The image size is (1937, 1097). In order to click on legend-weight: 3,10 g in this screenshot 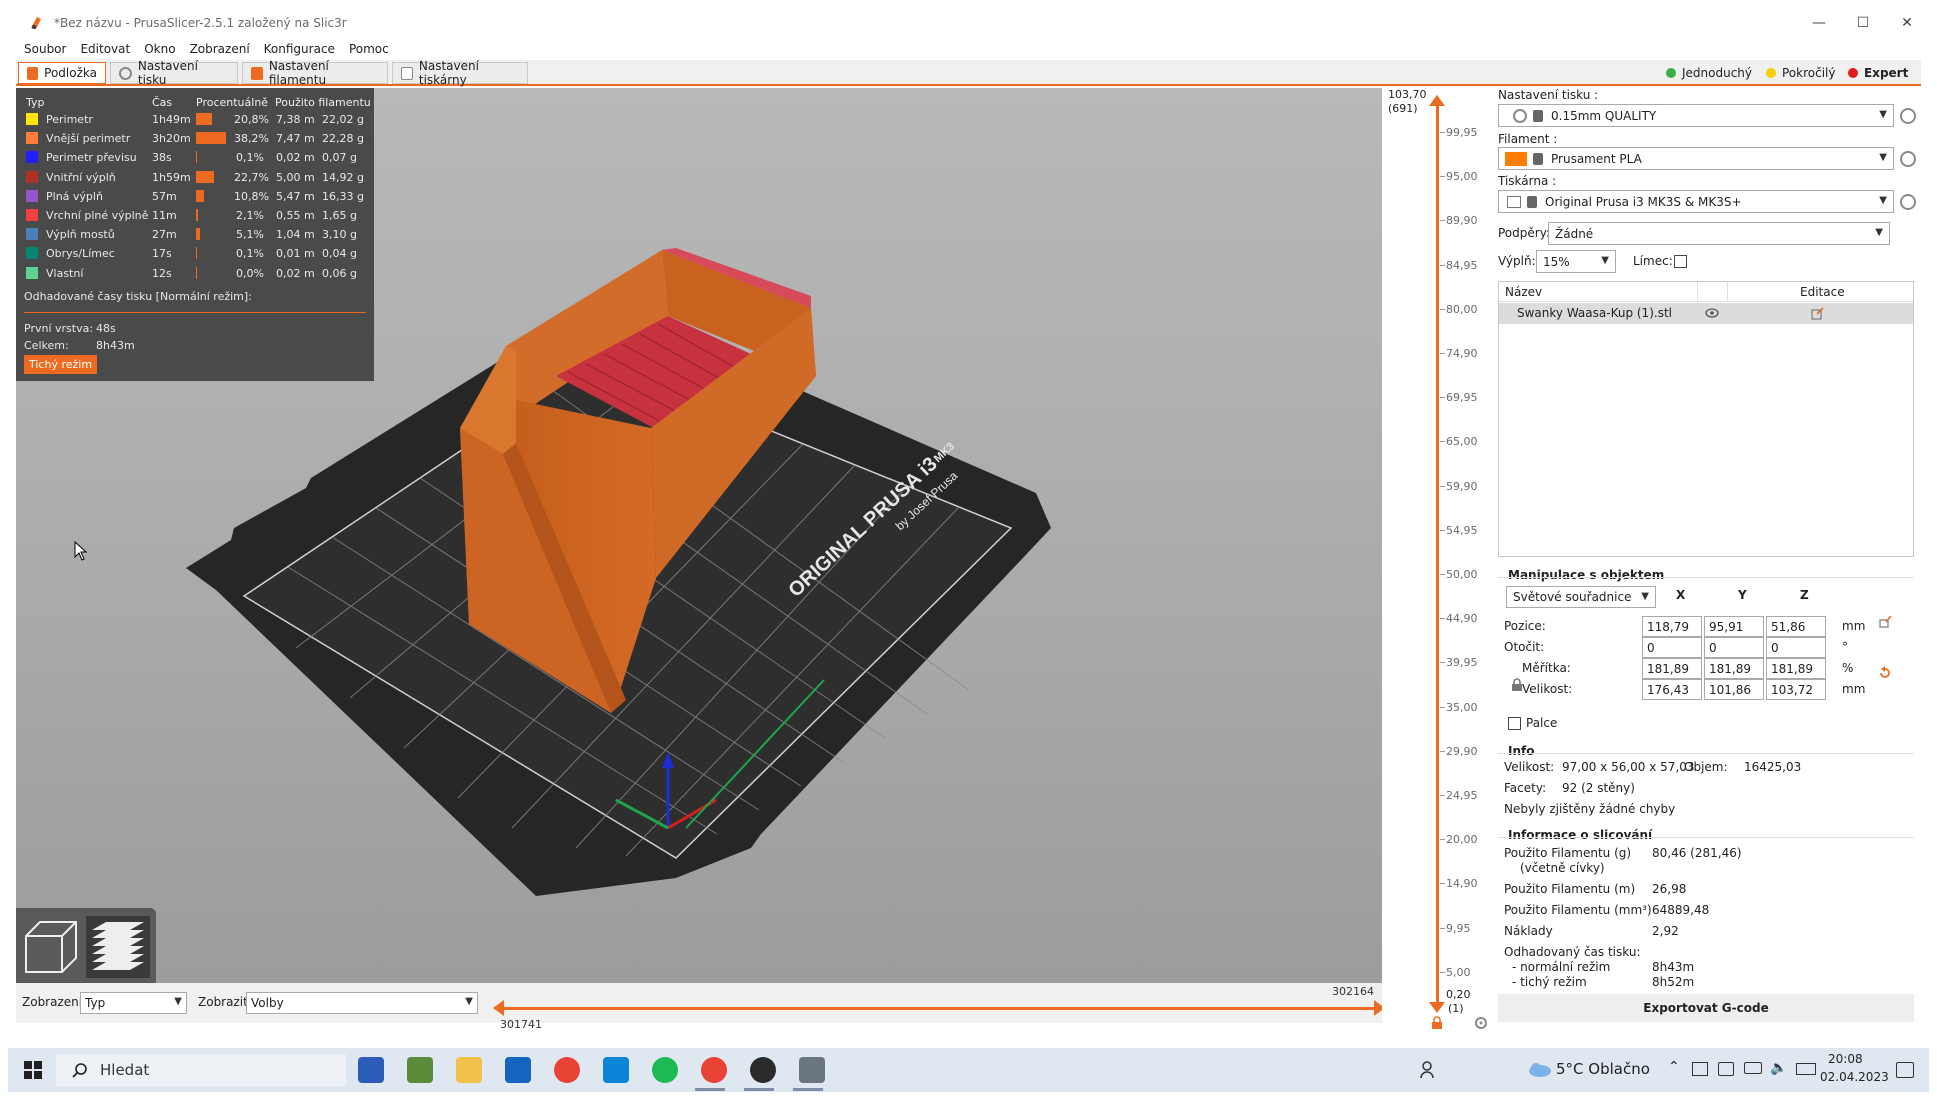, I will do `click(339, 235)`.